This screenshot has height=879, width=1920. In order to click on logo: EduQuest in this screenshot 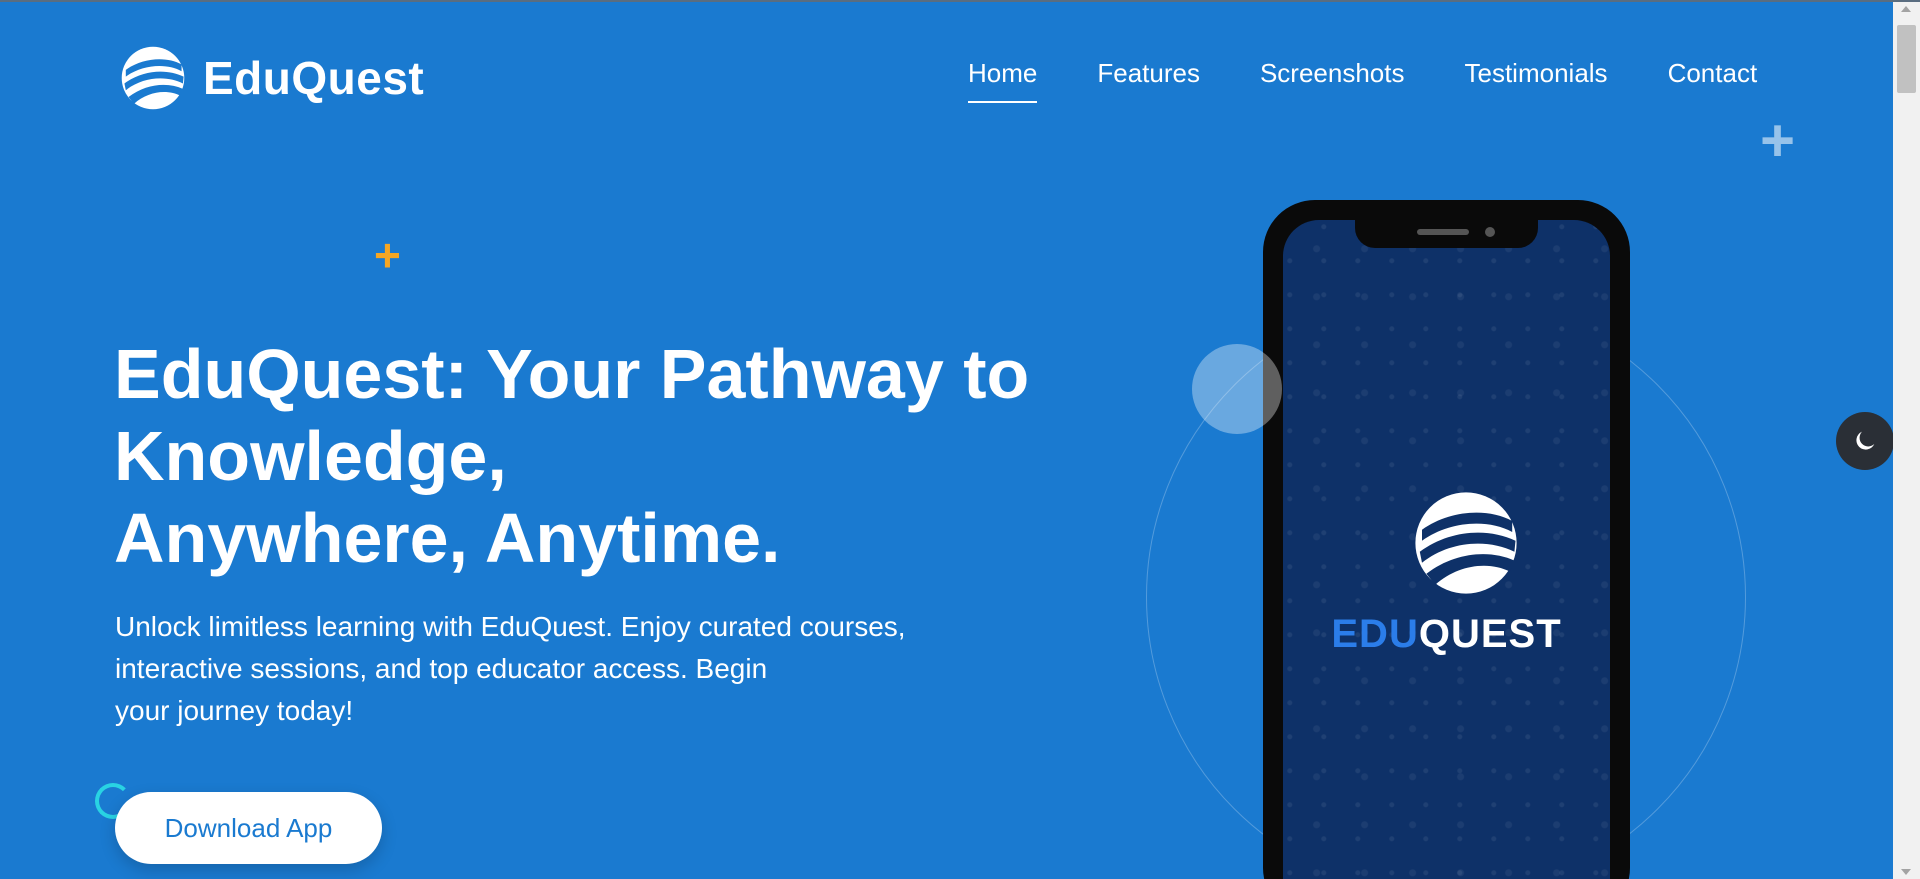, I will do `click(271, 78)`.